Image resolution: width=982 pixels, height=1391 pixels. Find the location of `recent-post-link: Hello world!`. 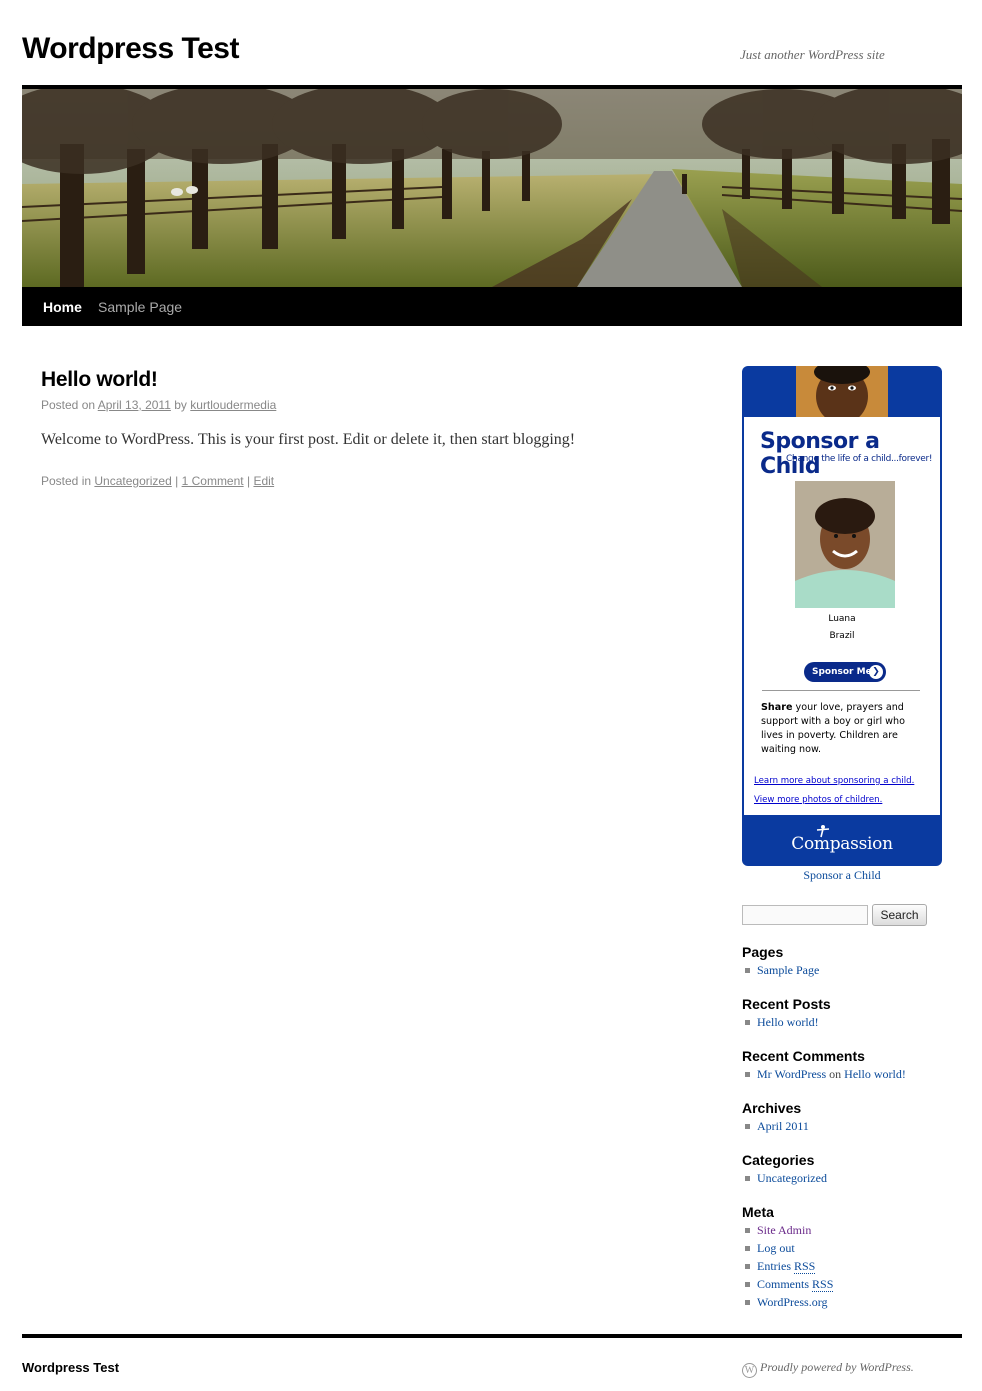

recent-post-link: Hello world! is located at coordinates (788, 1022).